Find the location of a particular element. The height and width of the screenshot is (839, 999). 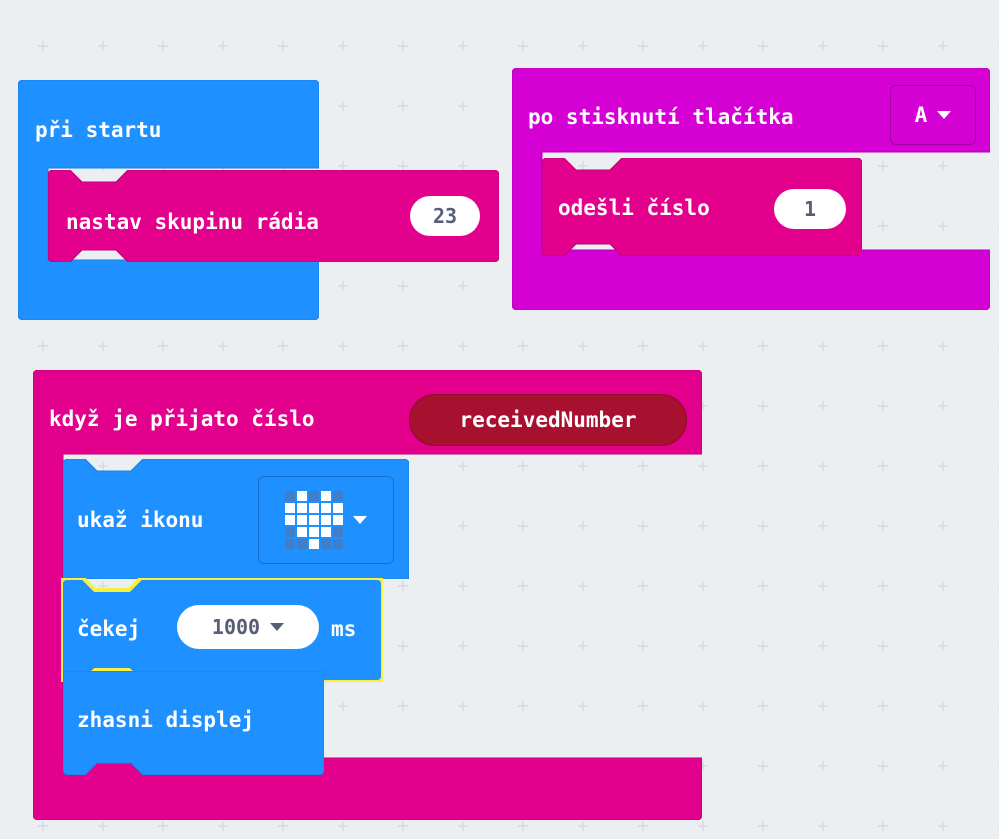

radio-set-group-label: nastav skupinu rádia is located at coordinates (192, 222).